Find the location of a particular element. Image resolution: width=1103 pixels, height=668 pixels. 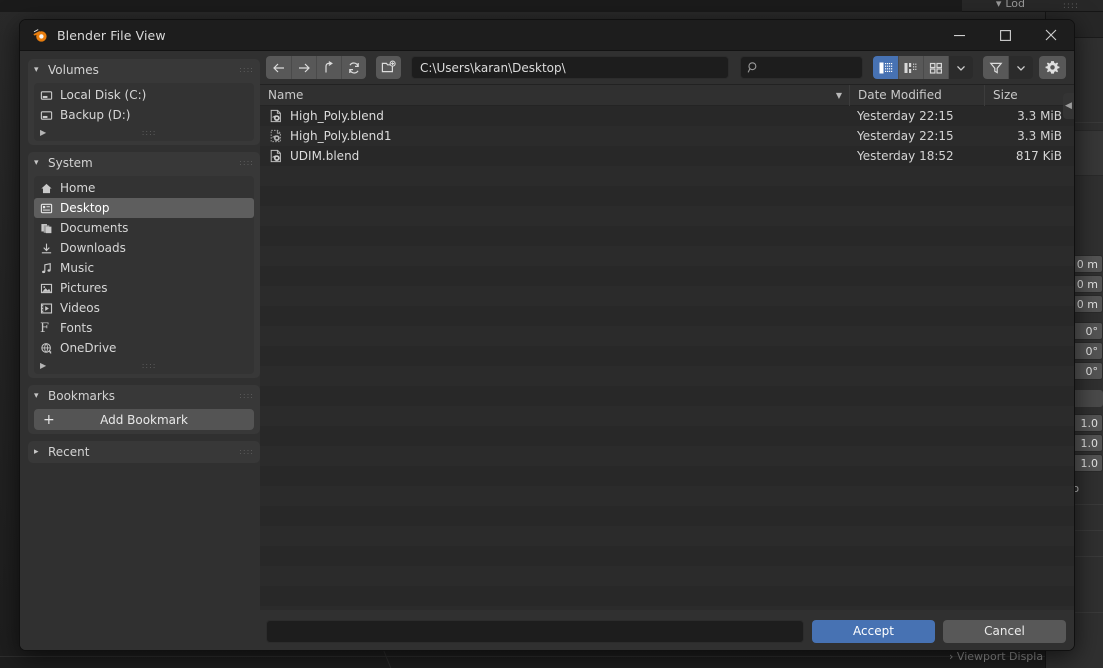

column-header-name: Name ▼ is located at coordinates (554, 95).